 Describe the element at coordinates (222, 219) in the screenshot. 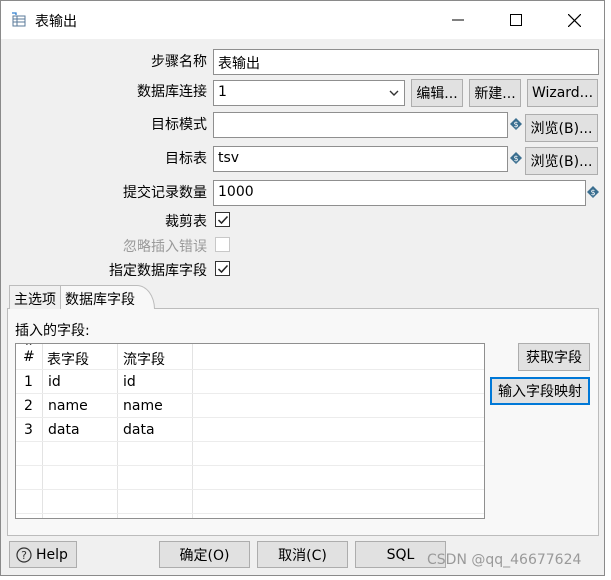

I see `truncate-table-checkbox` at that location.